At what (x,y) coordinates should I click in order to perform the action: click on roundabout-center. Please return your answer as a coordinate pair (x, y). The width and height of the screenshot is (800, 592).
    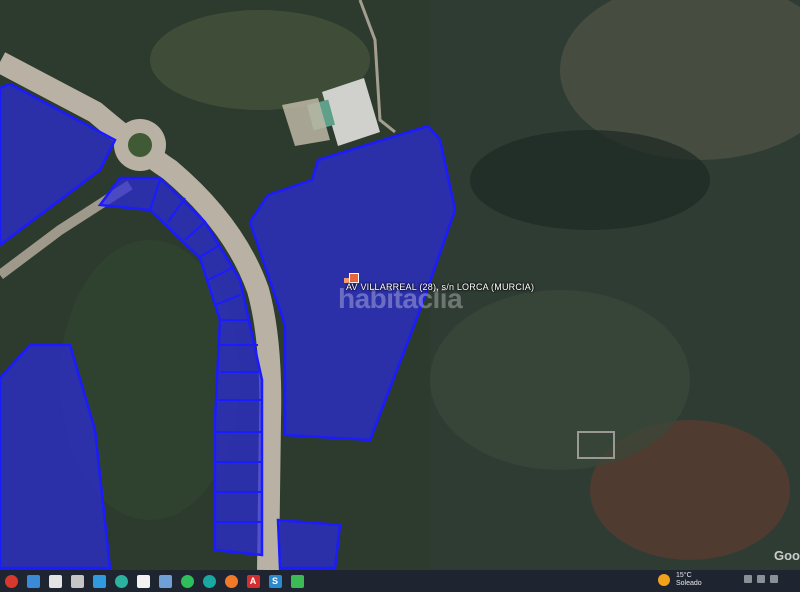
    Looking at the image, I should click on (140, 145).